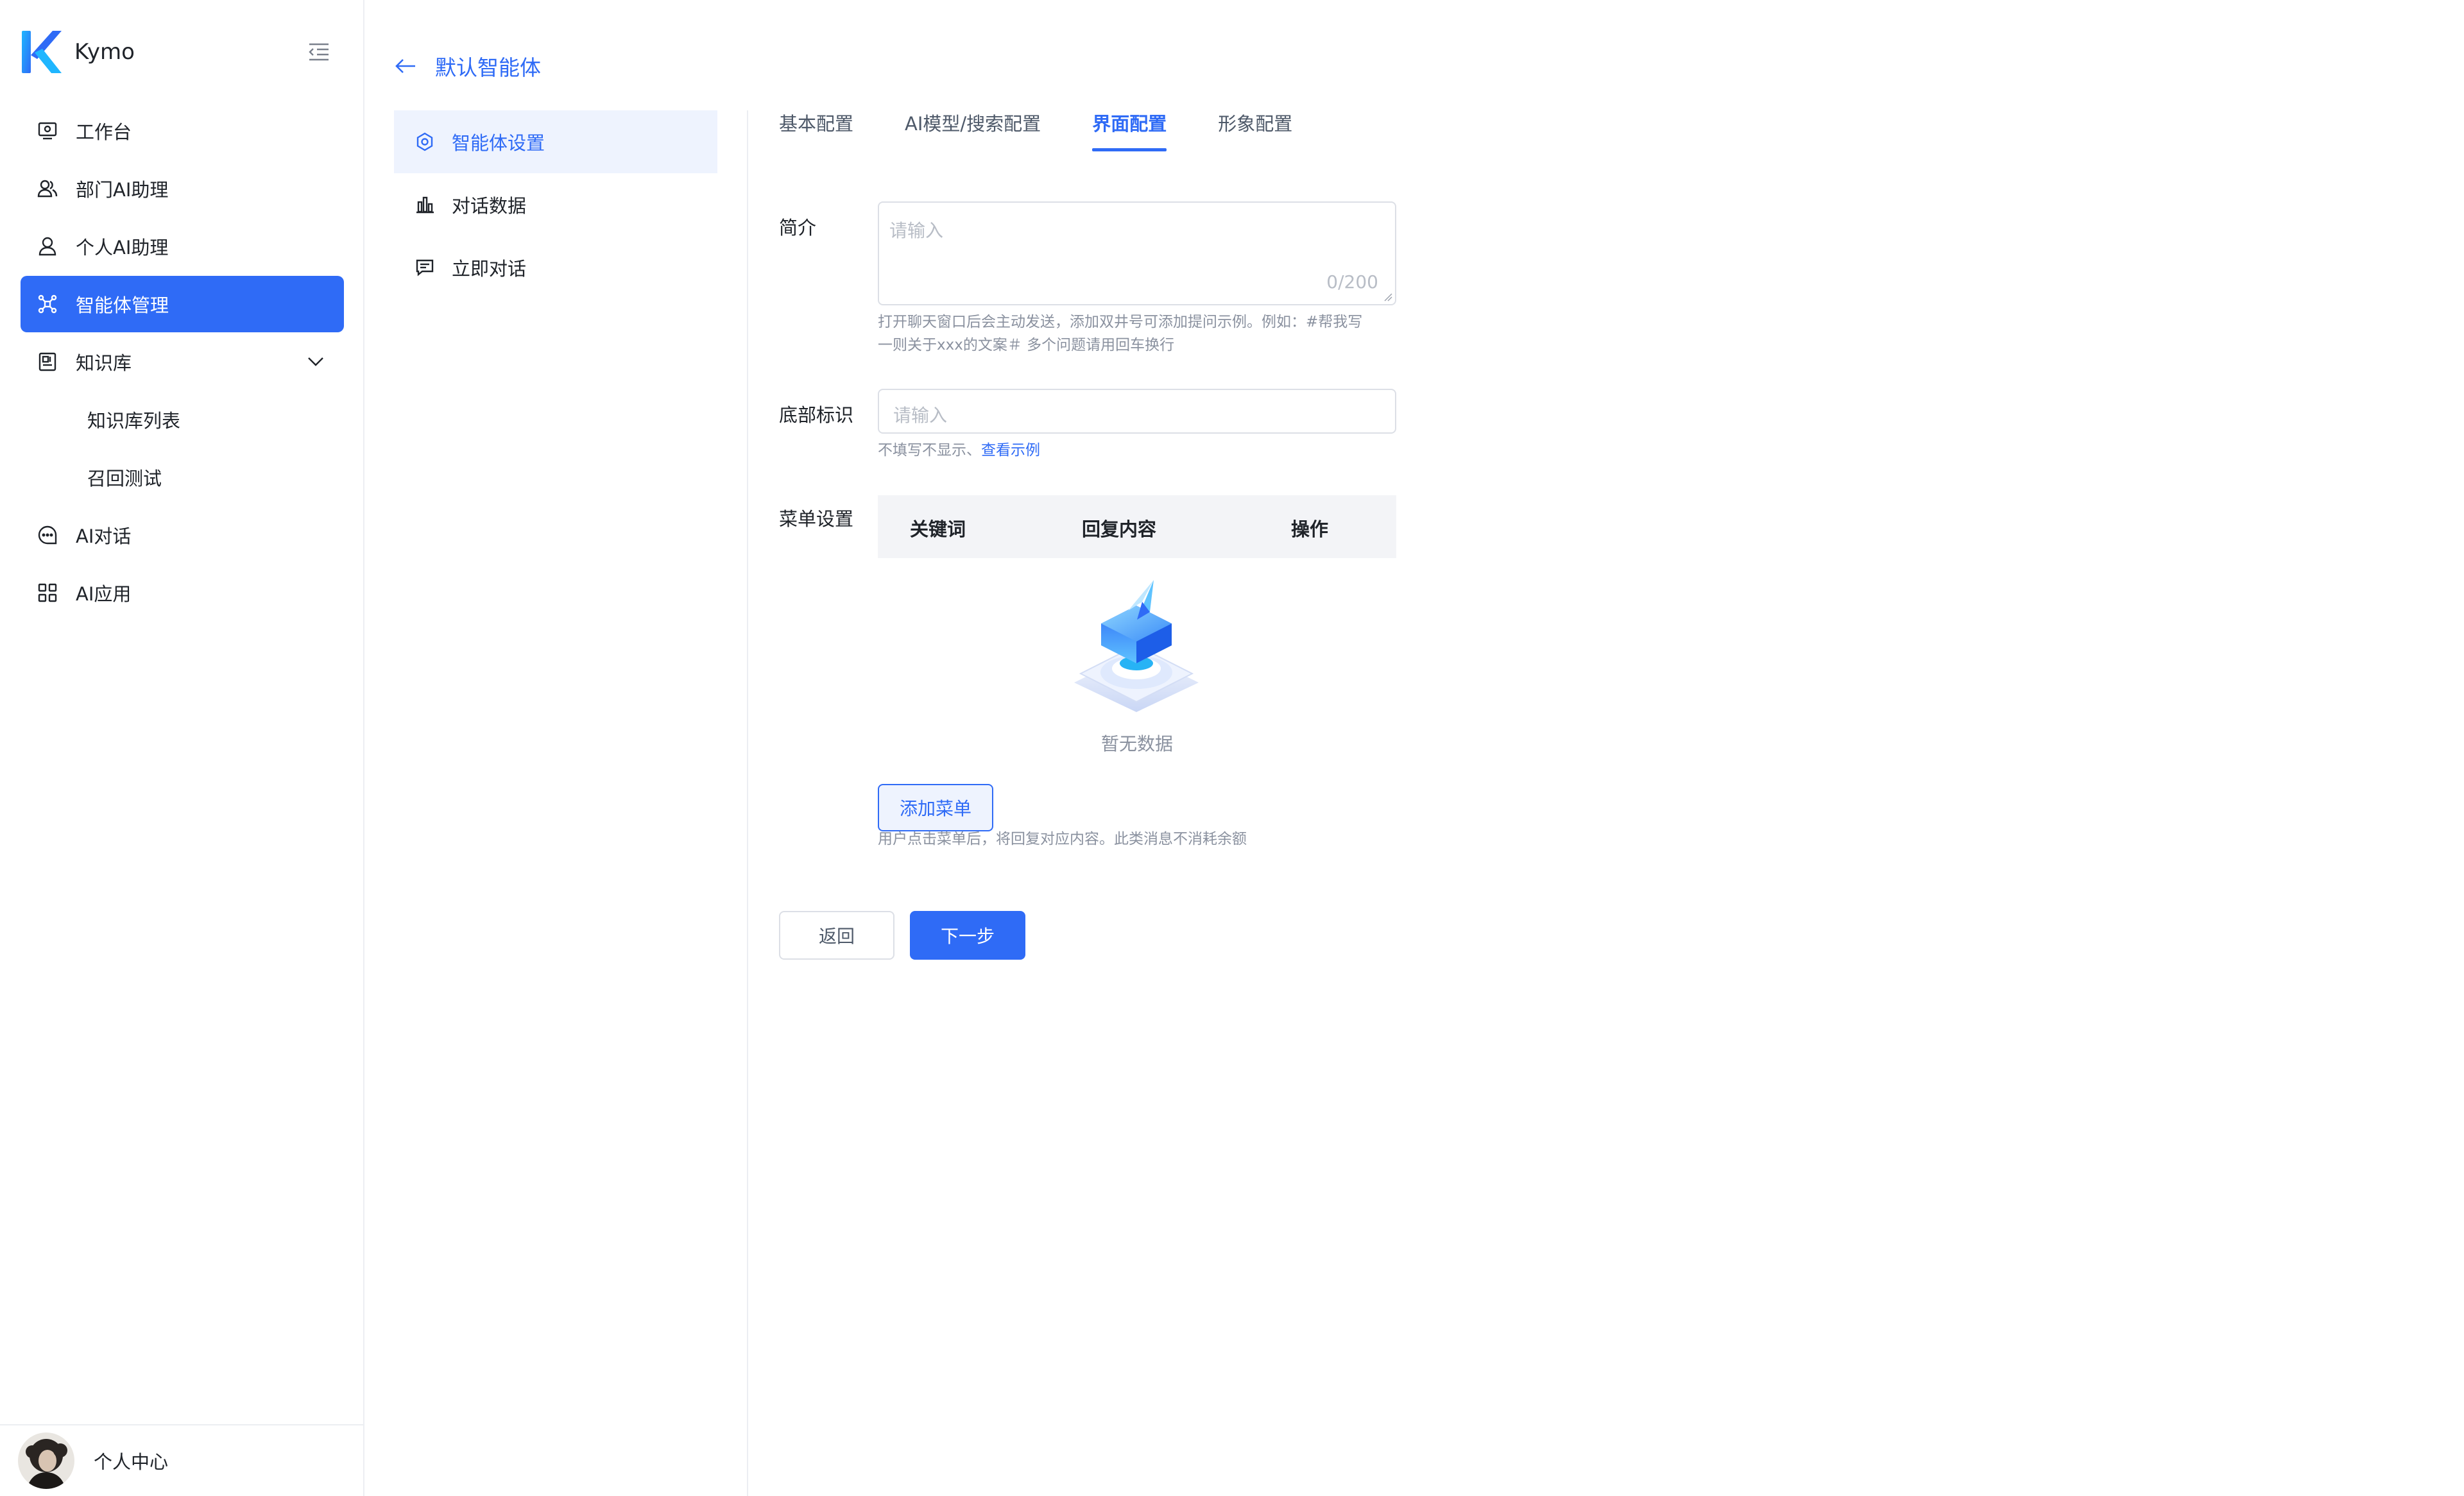 The image size is (2464, 1496). I want to click on nav-item-agent-management: 智能体管理, so click(183, 304).